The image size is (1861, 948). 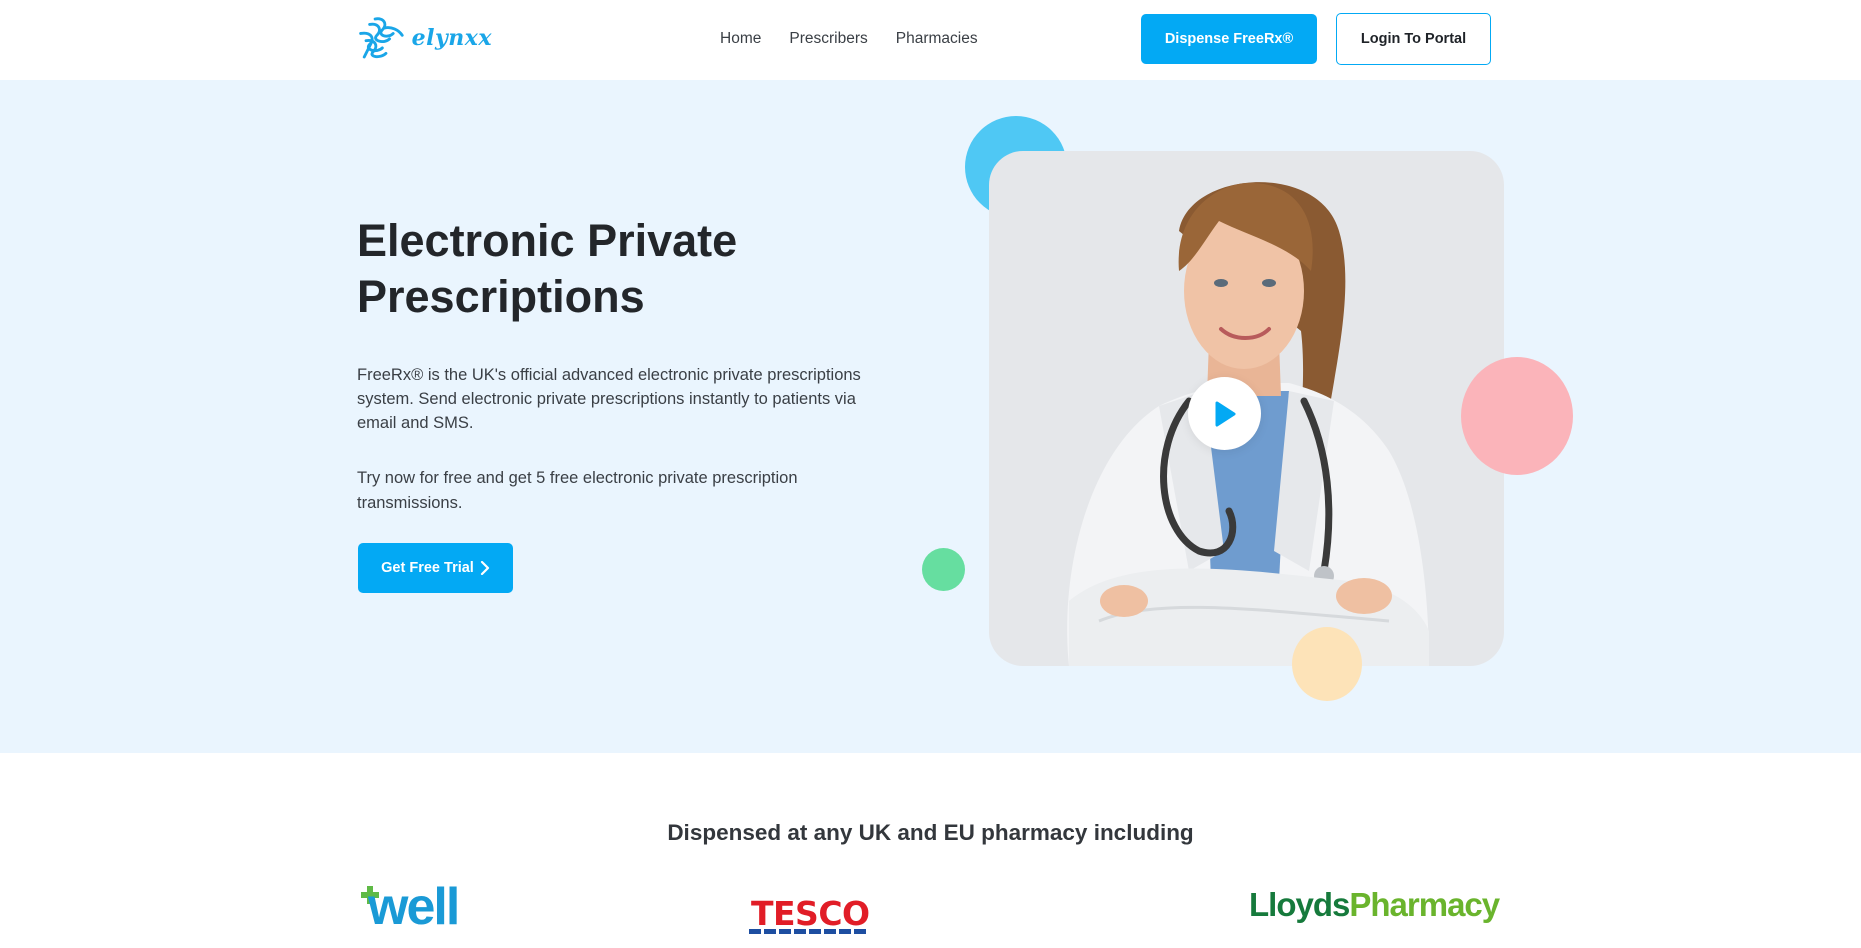 I want to click on get-free-trial-label: Get Free Trial, so click(x=427, y=568).